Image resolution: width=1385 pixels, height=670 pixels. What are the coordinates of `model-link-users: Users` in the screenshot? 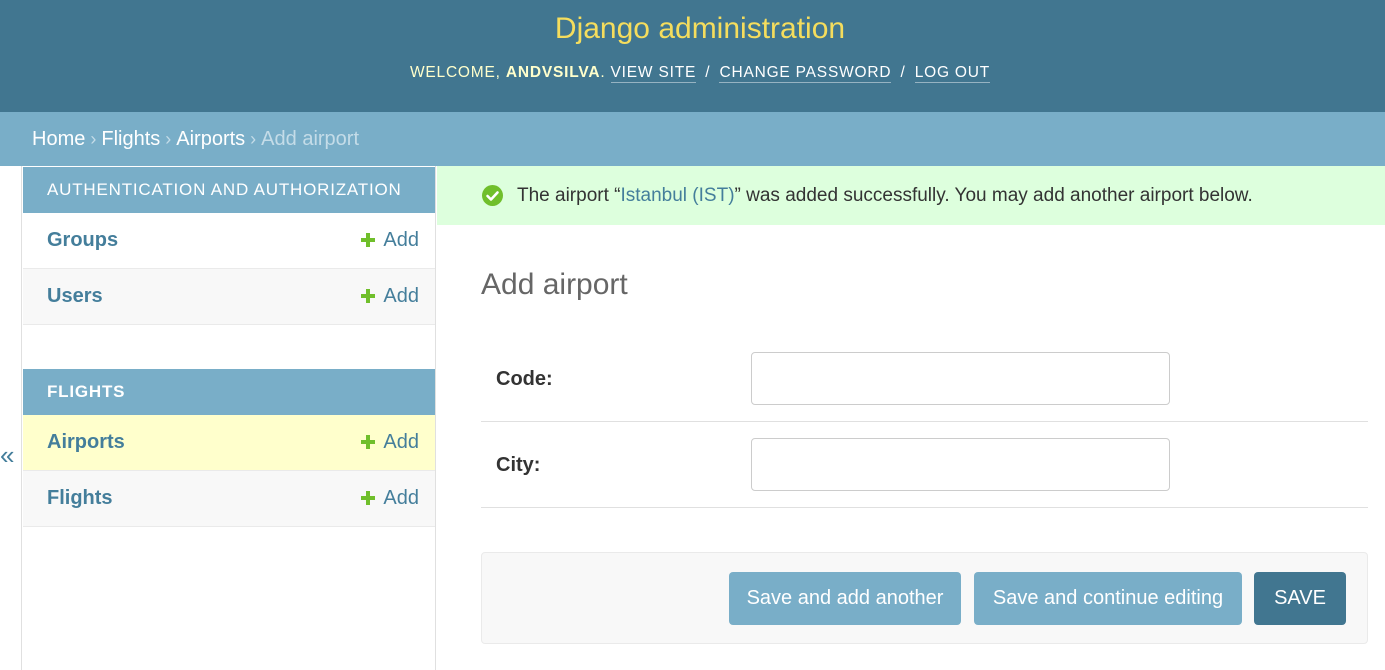 It's located at (75, 296).